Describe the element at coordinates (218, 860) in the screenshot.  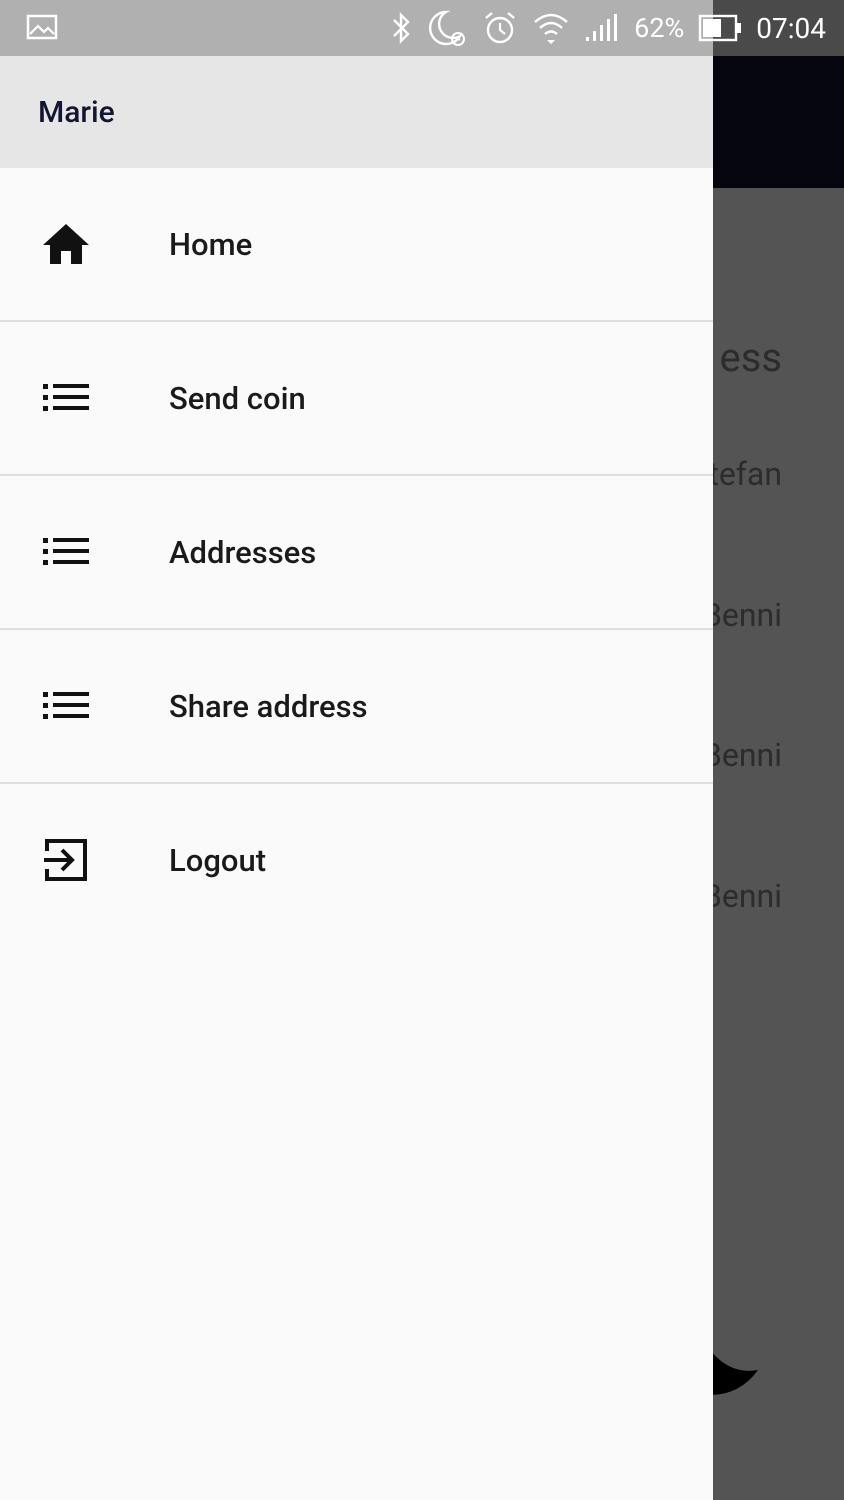
I see `menu-item-label: Logout` at that location.